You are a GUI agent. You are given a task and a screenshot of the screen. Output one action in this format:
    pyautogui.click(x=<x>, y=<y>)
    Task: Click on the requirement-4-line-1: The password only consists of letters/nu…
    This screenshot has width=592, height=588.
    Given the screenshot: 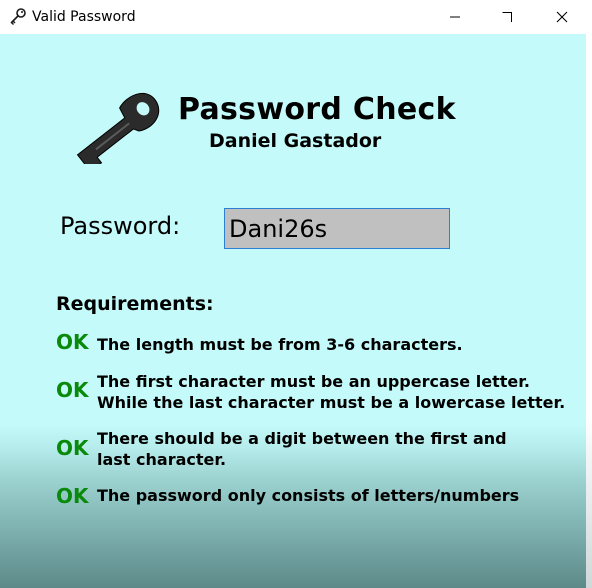 What is the action you would take?
    pyautogui.click(x=308, y=495)
    